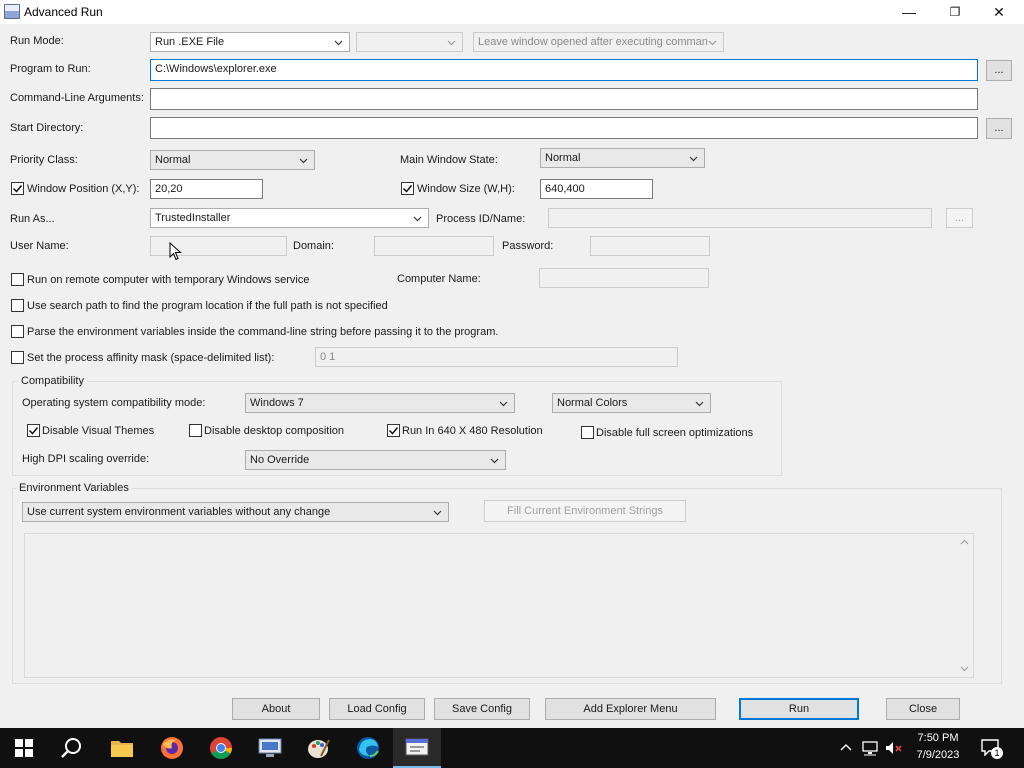 Image resolution: width=1024 pixels, height=768 pixels. What do you see at coordinates (564, 70) in the screenshot?
I see `program-input: C:\Windows\explorer.exe` at bounding box center [564, 70].